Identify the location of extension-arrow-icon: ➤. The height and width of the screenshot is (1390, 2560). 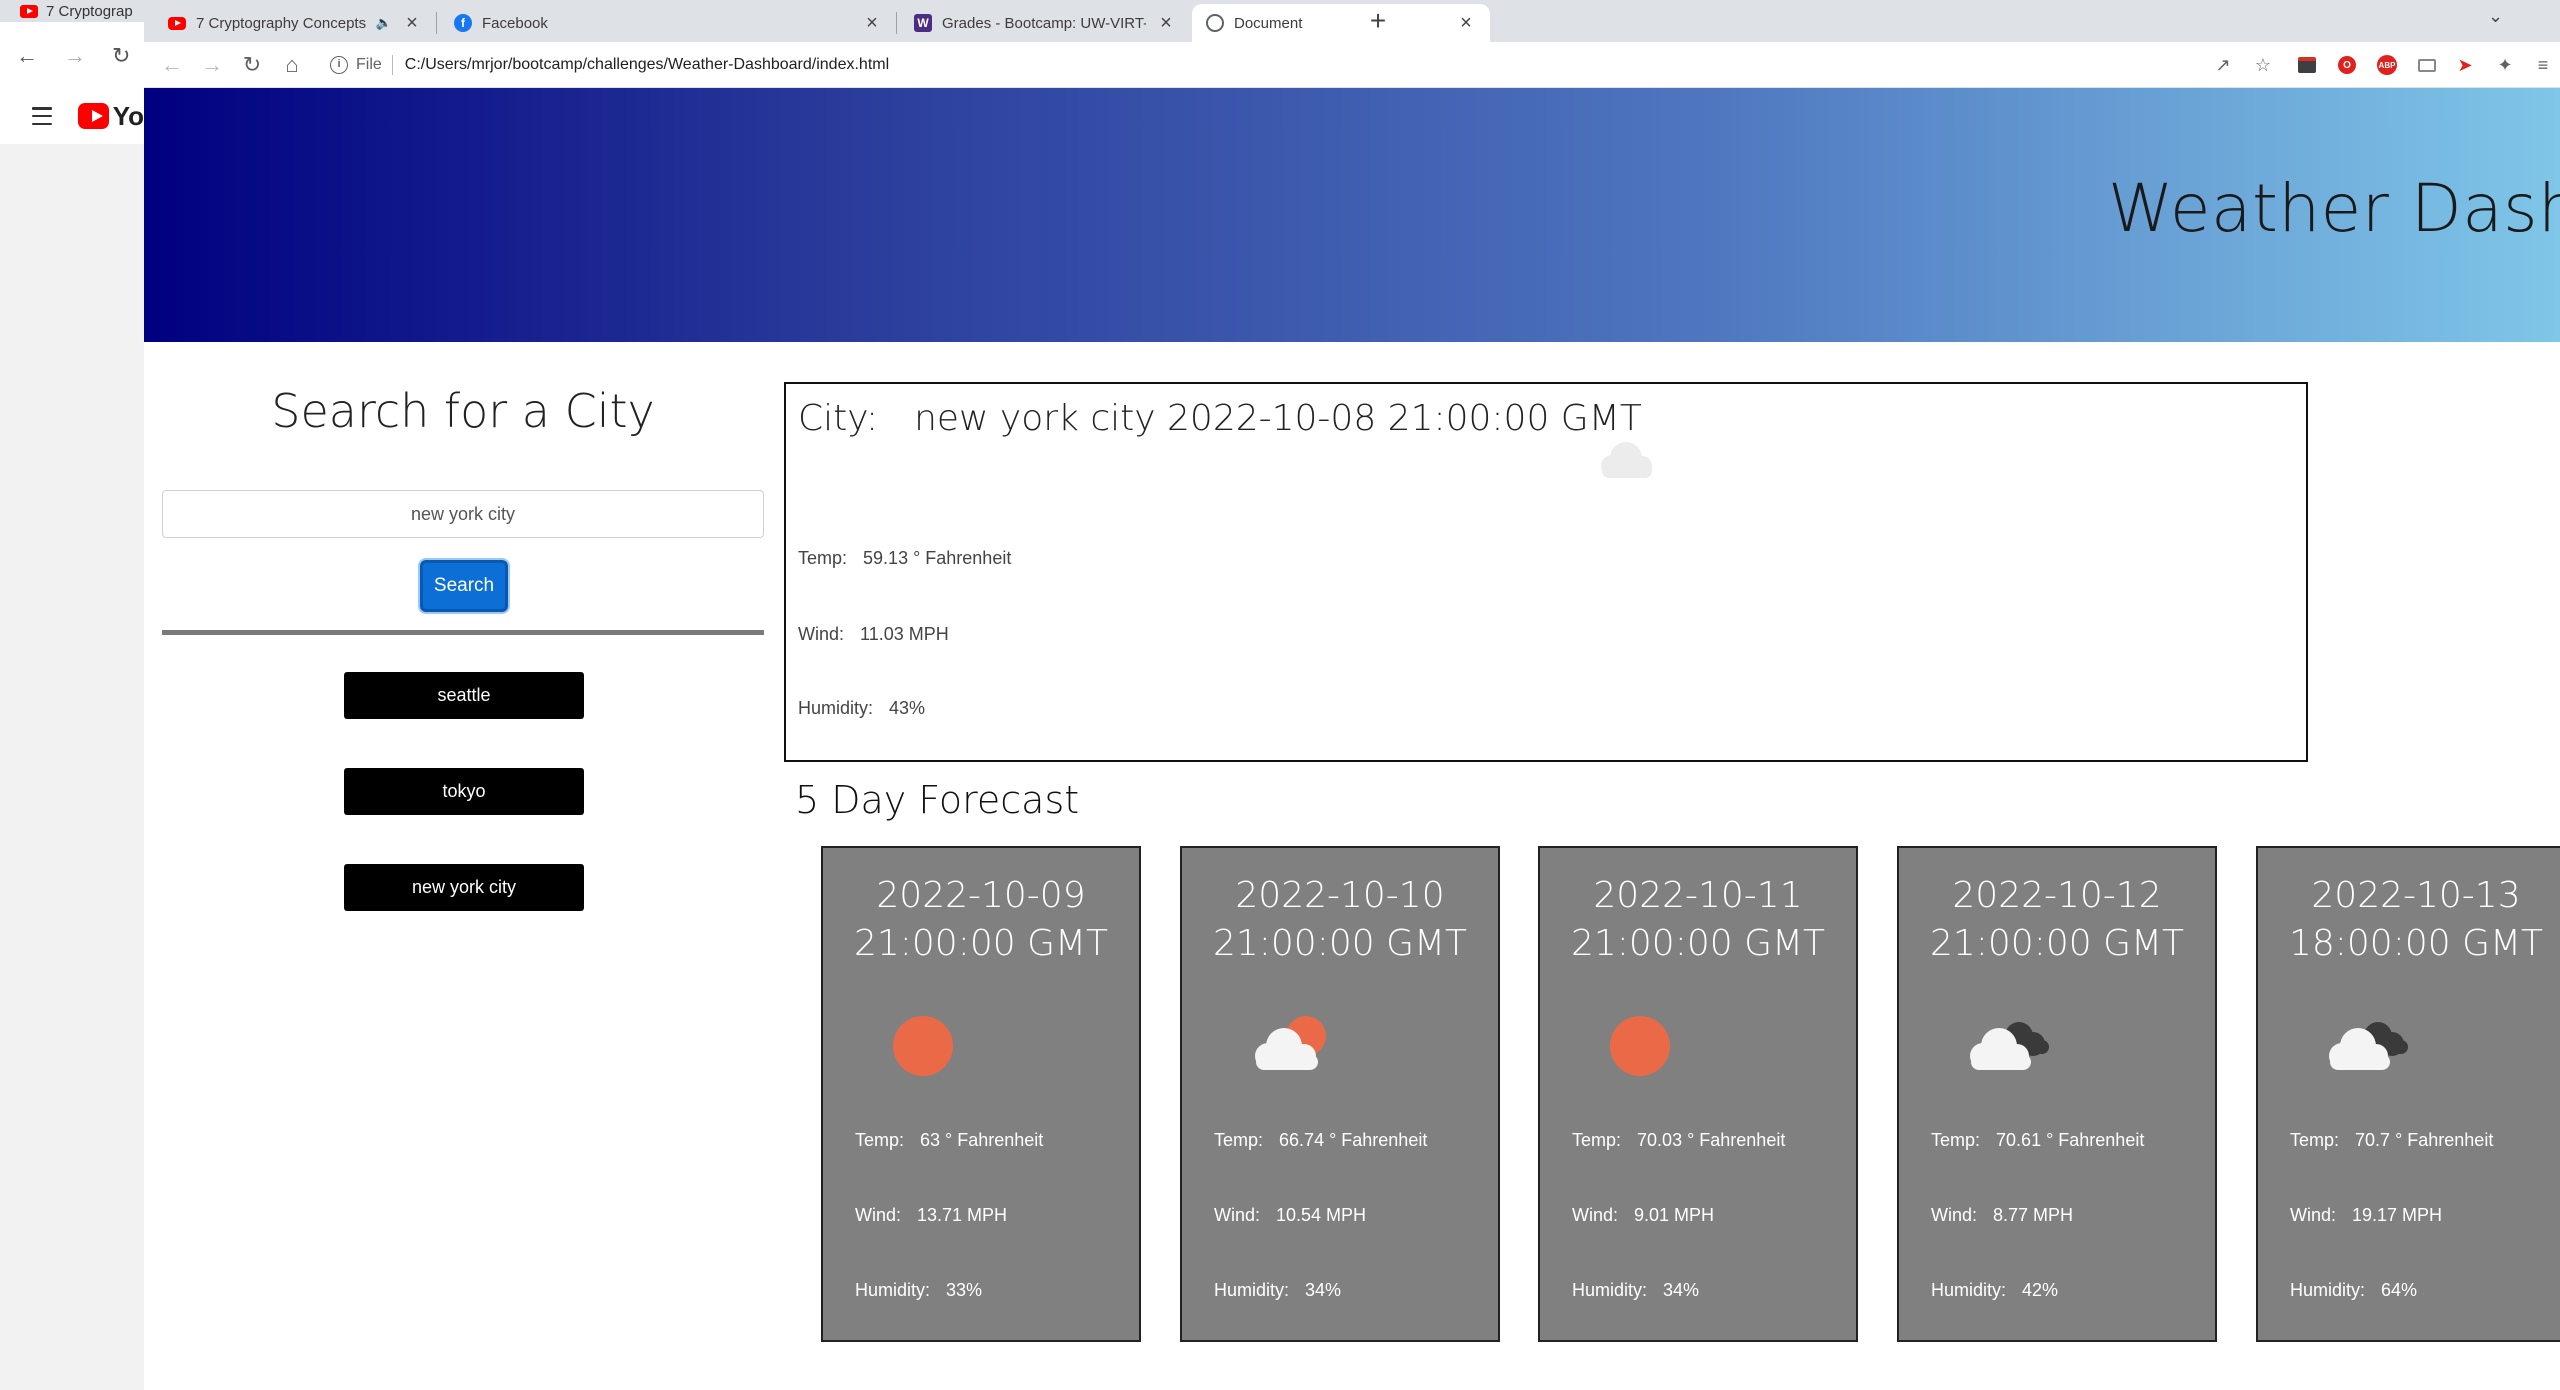
(2465, 65).